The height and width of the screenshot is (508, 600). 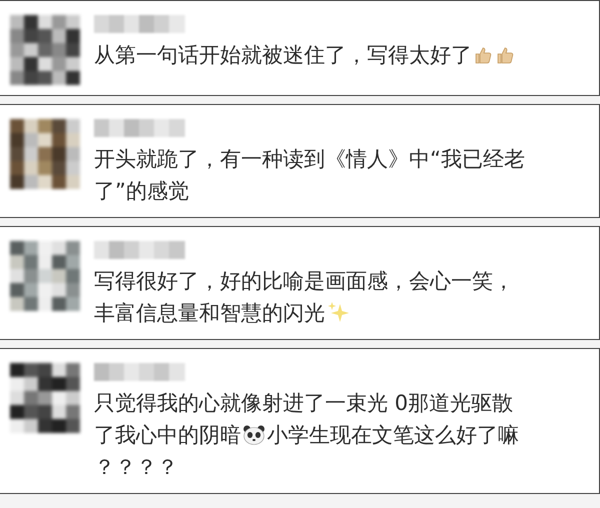 What do you see at coordinates (209, 313) in the screenshot?
I see `comment-text: 丰富信息量和智慧的闪光` at bounding box center [209, 313].